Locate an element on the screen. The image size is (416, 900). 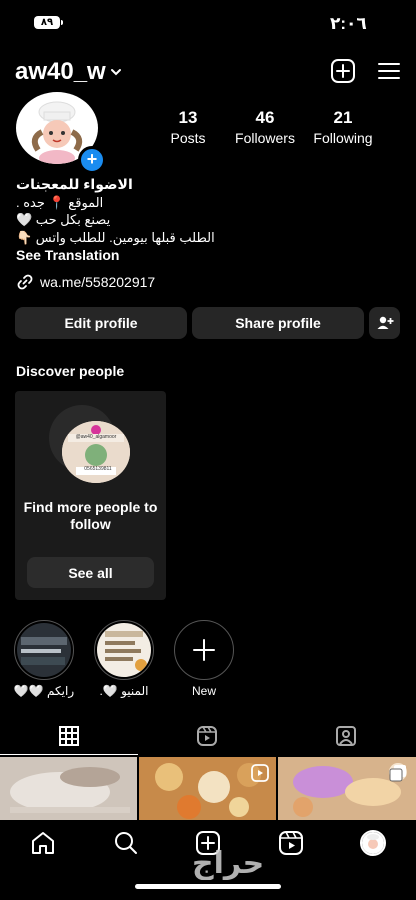
bio-link: wa.me/558202917 is located at coordinates (85, 282).